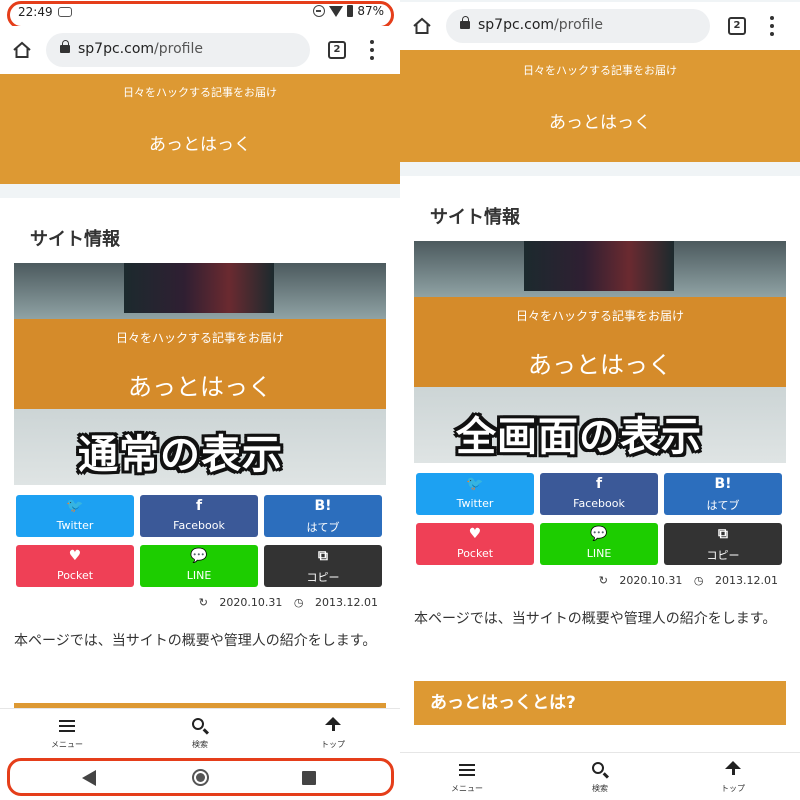 This screenshot has width=800, height=800. I want to click on site-tagline: 日々をハックする記事をお届け, so click(600, 70).